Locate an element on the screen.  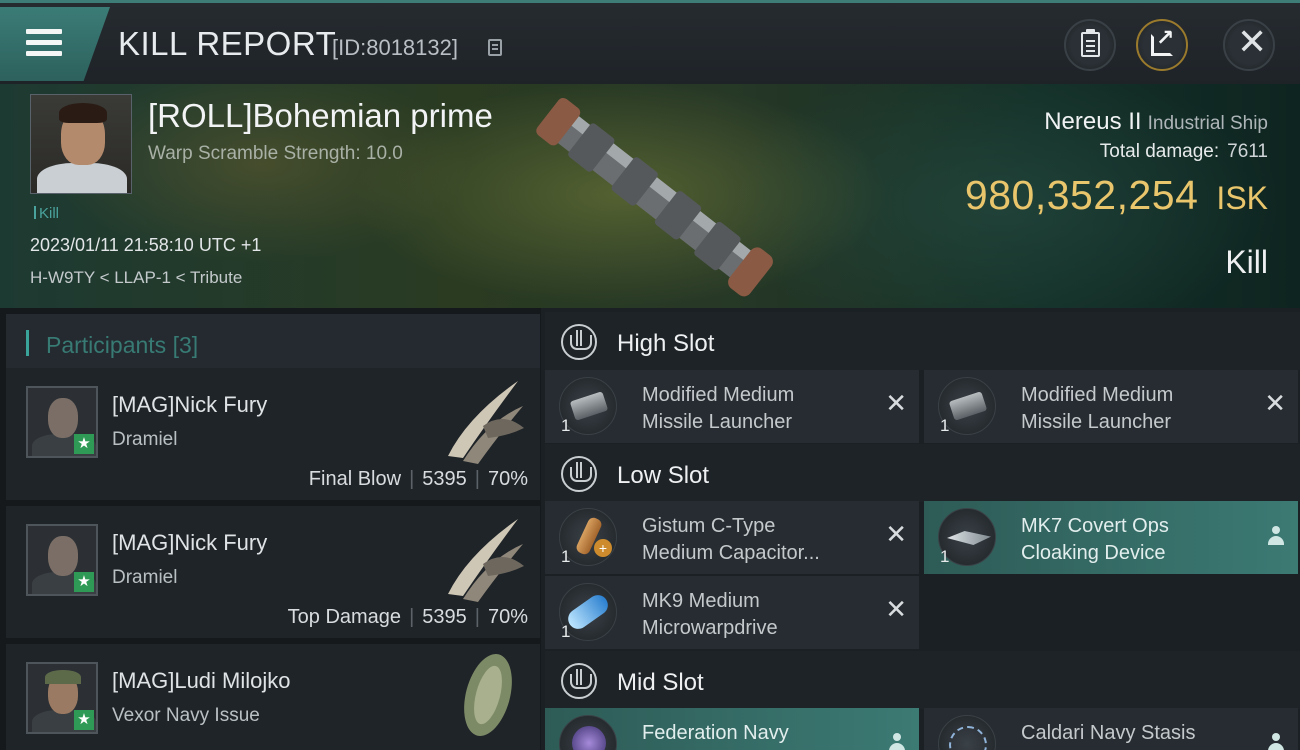
participant-role: Final Blow is located at coordinates (355, 479).